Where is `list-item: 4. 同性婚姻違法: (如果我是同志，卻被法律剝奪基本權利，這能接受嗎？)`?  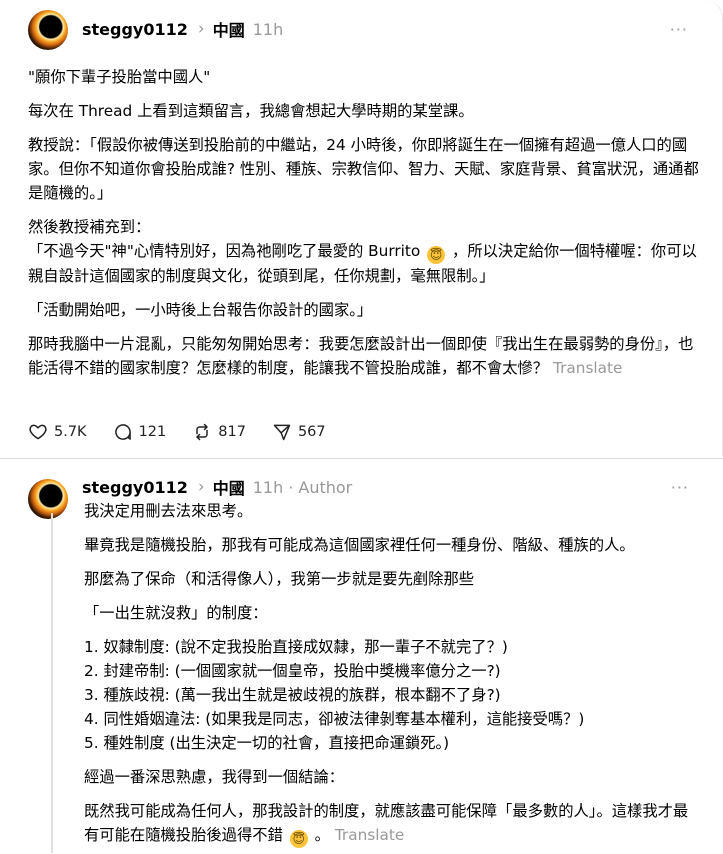 list-item: 4. 同性婚姻違法: (如果我是同志，卻被法律剝奪基本權利，這能接受嗎？) is located at coordinates (334, 719).